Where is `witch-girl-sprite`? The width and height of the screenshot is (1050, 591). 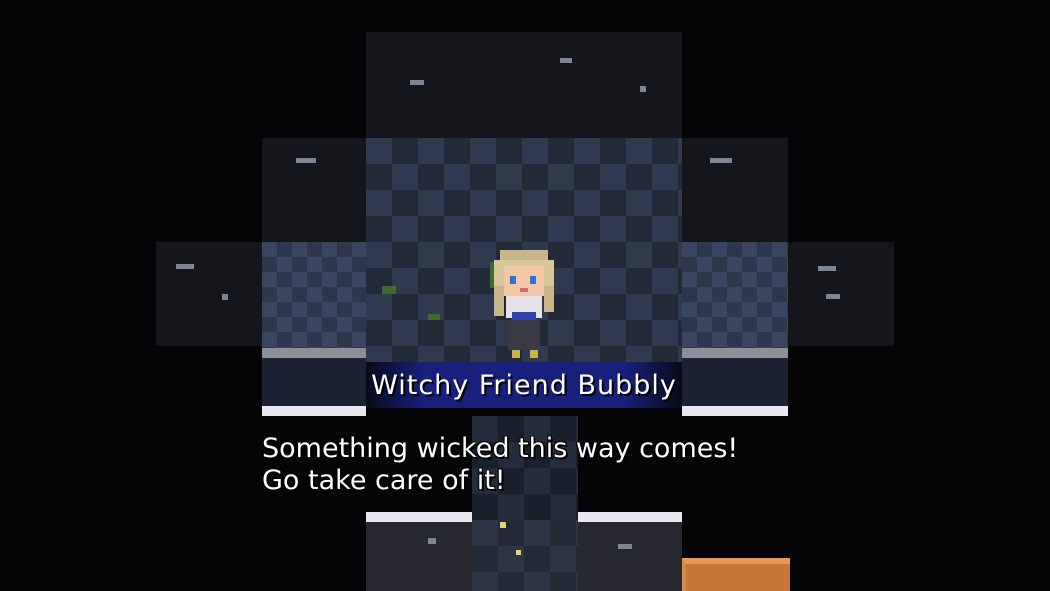
witch-girl-sprite is located at coordinates (524, 304).